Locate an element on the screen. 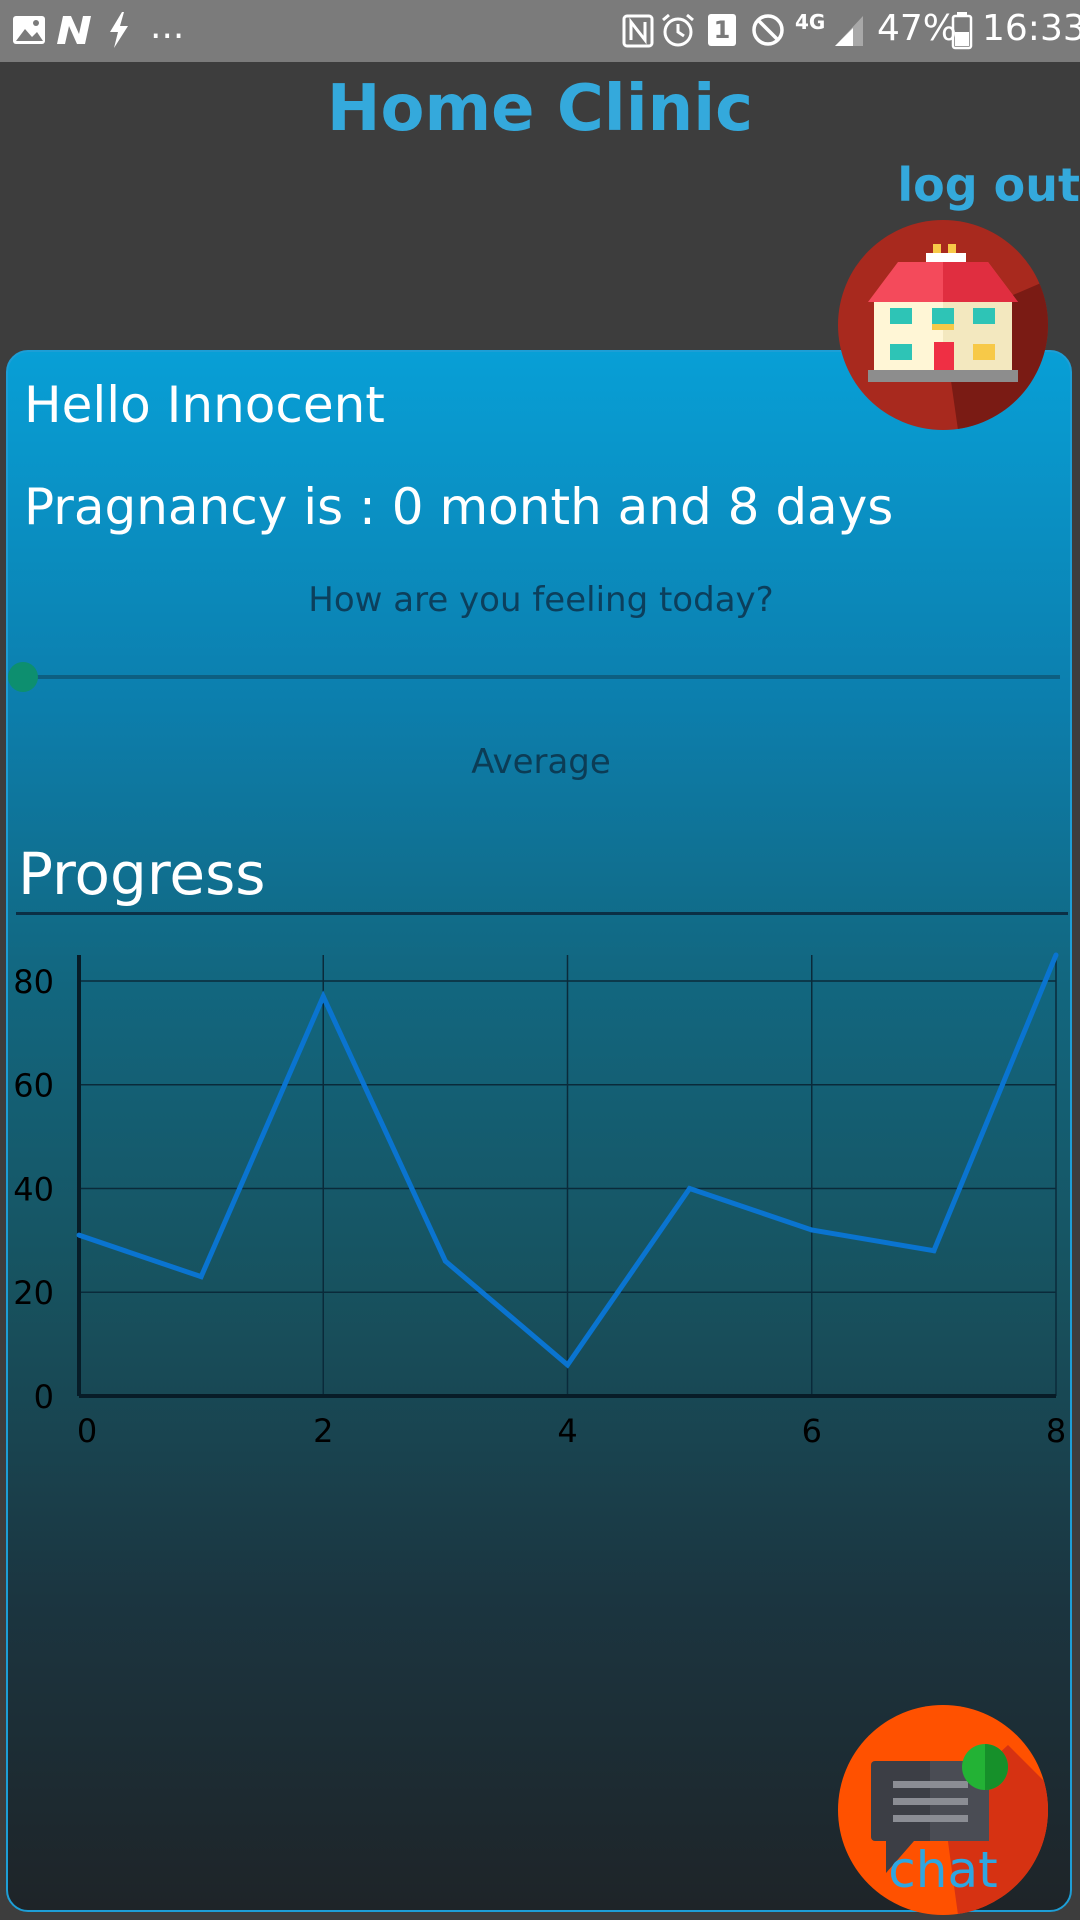 Image resolution: width=1080 pixels, height=1920 pixels. house-icon is located at coordinates (958, 337).